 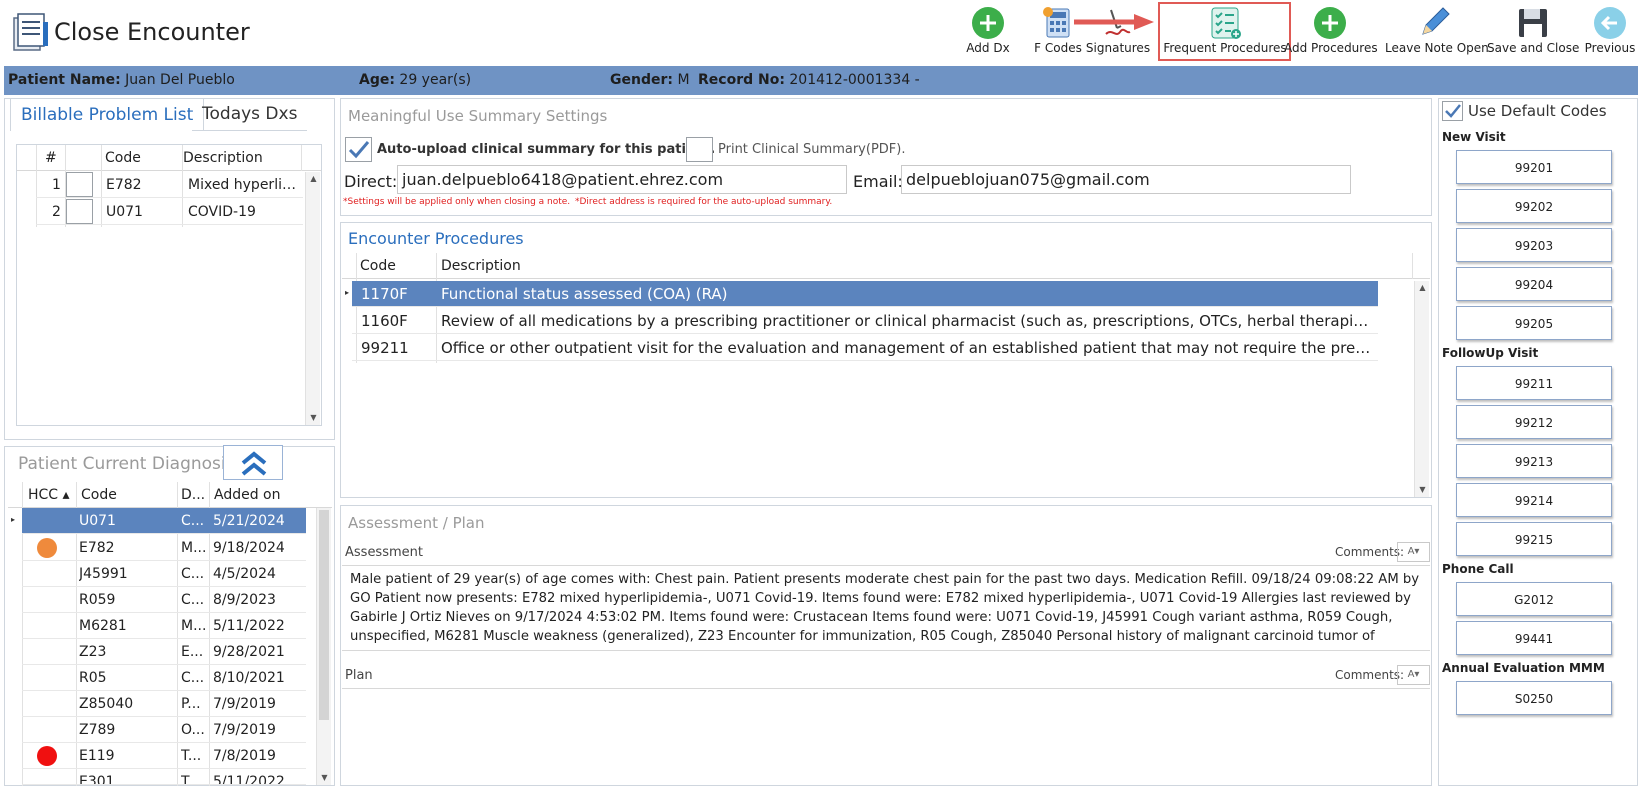 I want to click on diagnosis-row: E782 M... 9/18/2024, so click(x=164, y=548).